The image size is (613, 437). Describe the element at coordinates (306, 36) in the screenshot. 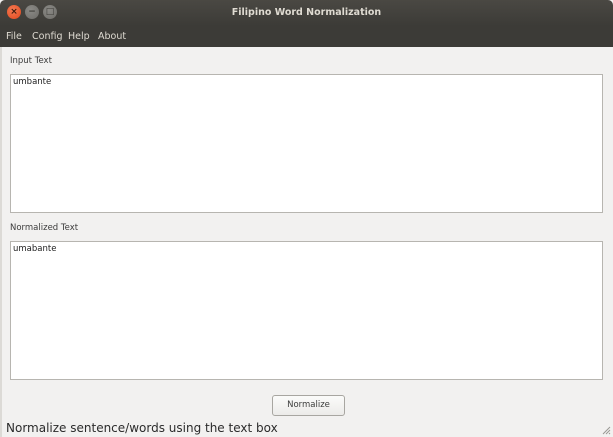

I see `menu-bar: File Config Help About` at that location.